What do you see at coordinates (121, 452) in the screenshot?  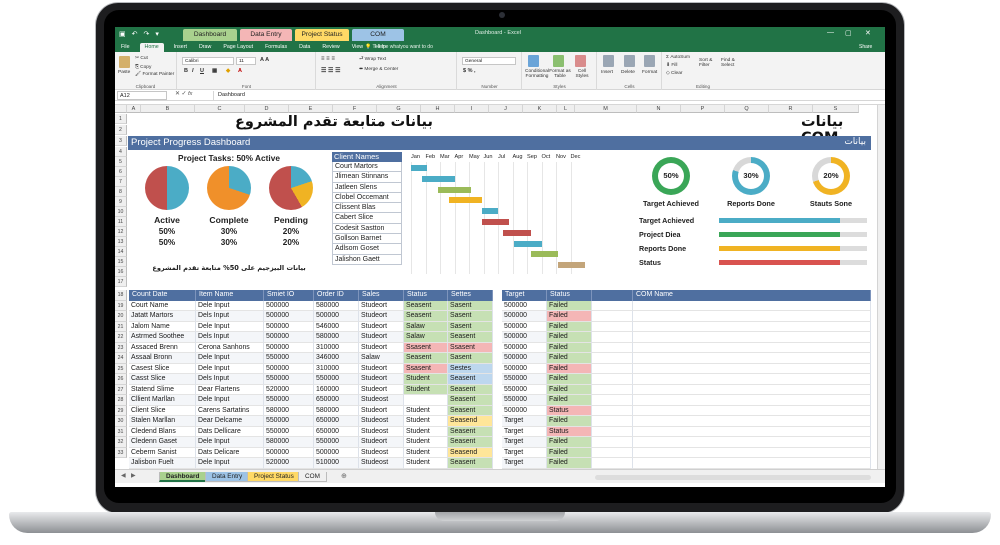 I see `row-header: 33` at bounding box center [121, 452].